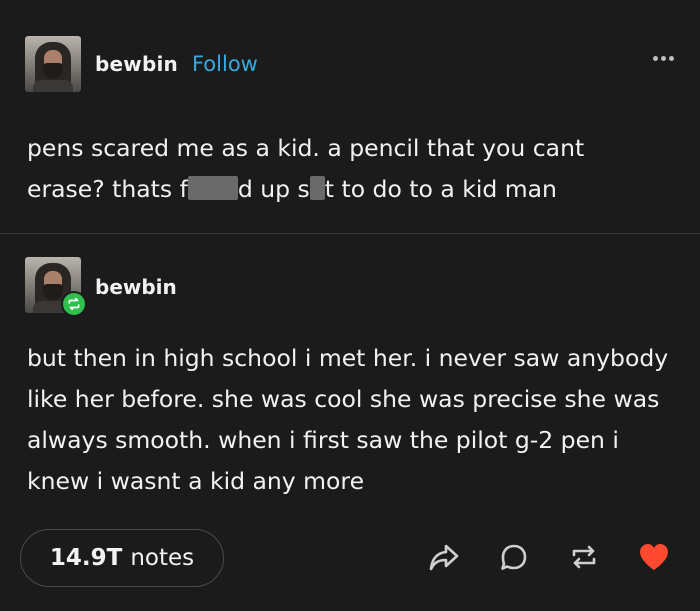  Describe the element at coordinates (53, 64) in the screenshot. I see `avatar` at that location.